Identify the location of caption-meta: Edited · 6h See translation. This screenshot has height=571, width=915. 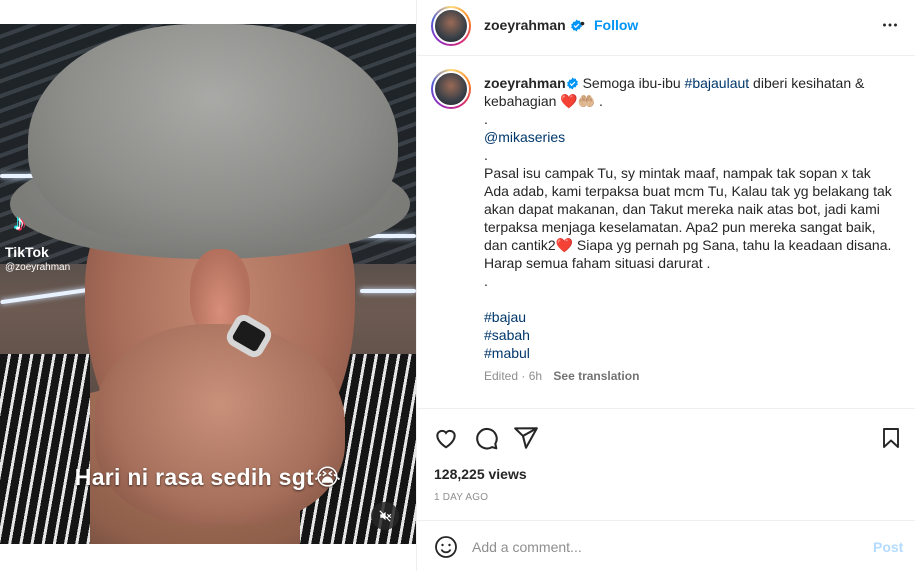
(561, 376).